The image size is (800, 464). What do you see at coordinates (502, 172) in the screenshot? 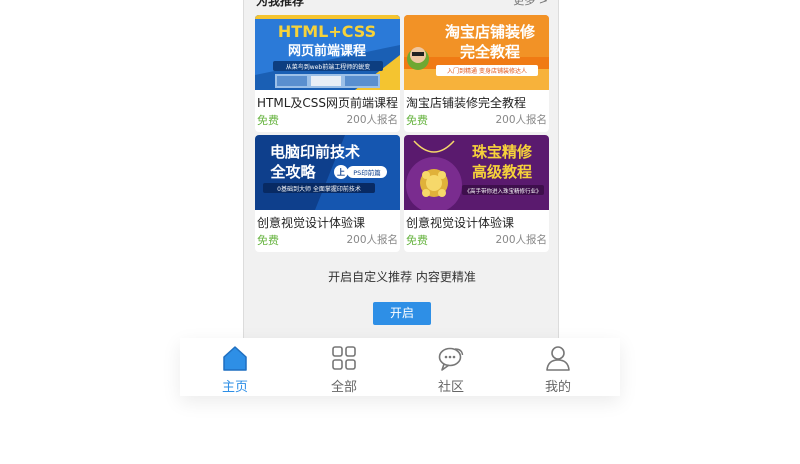
I see `banner-line2: 高级教程` at bounding box center [502, 172].